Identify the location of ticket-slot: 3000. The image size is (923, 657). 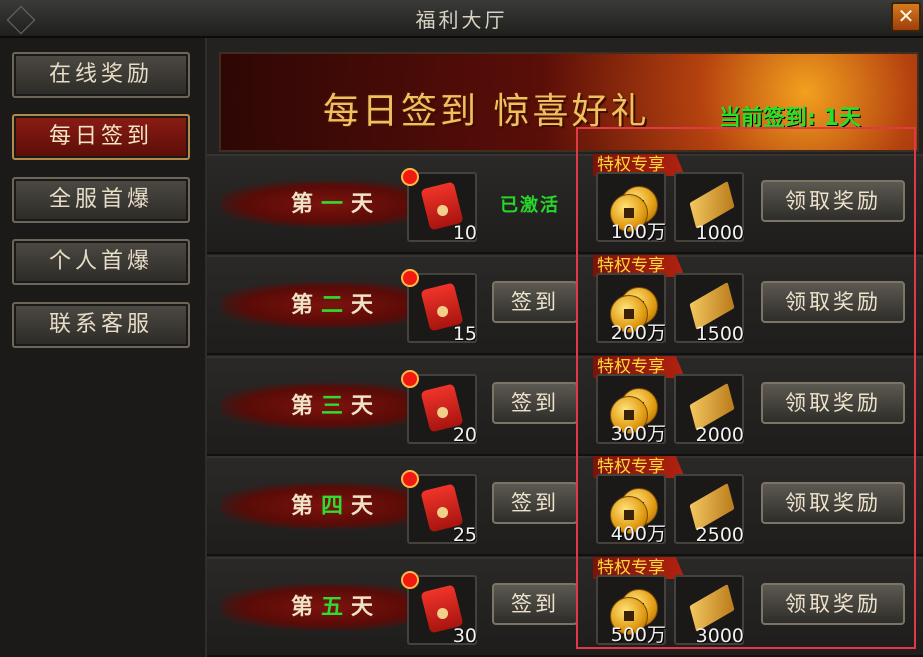
(709, 611).